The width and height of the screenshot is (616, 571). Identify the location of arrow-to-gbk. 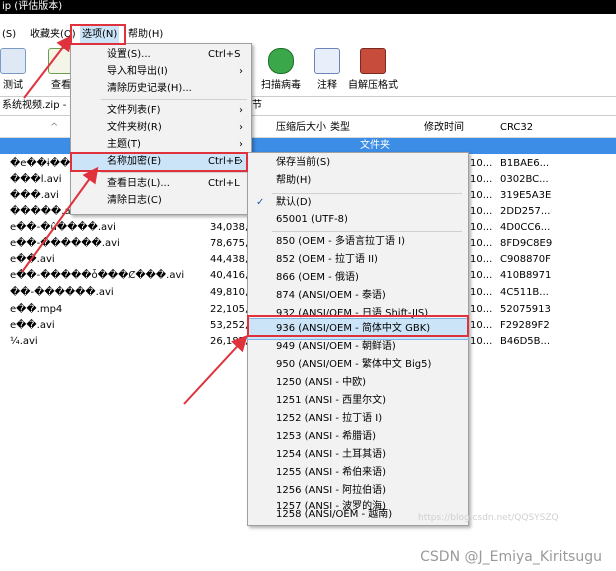
(215, 370).